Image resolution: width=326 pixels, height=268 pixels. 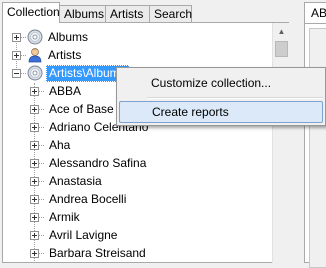 What do you see at coordinates (317, 148) in the screenshot?
I see `right-panel-inner` at bounding box center [317, 148].